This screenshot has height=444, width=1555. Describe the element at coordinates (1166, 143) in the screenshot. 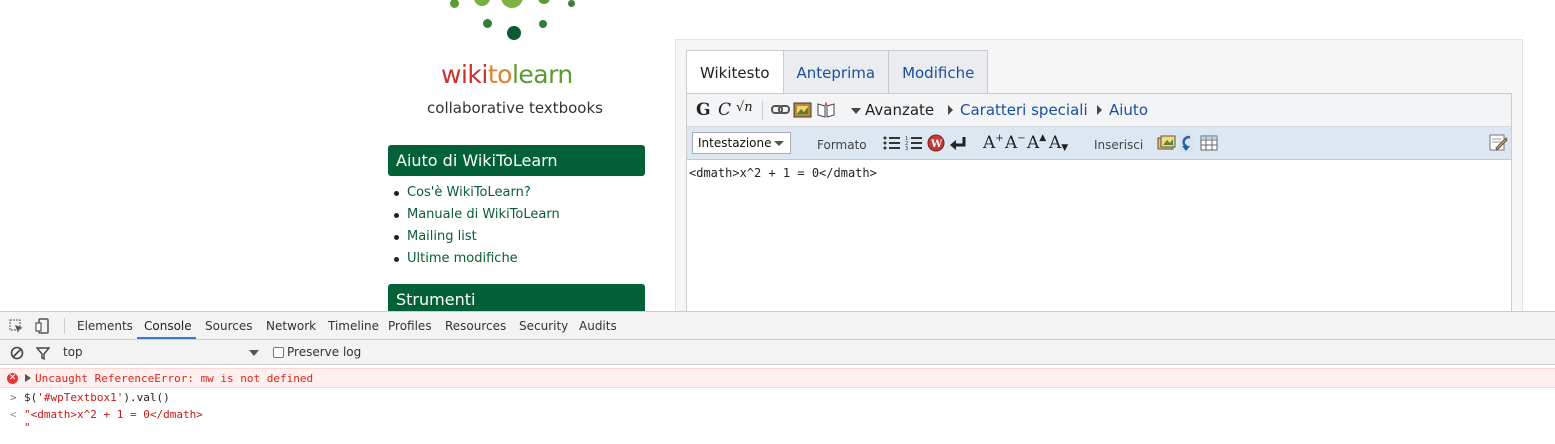

I see `gallery-icon` at that location.